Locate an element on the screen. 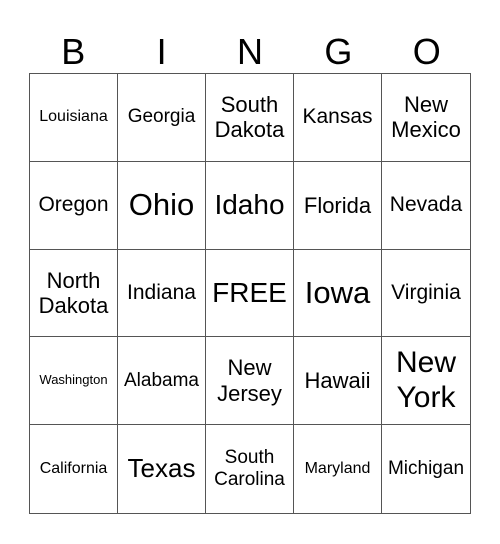  cell-label: Kansas is located at coordinates (337, 117).